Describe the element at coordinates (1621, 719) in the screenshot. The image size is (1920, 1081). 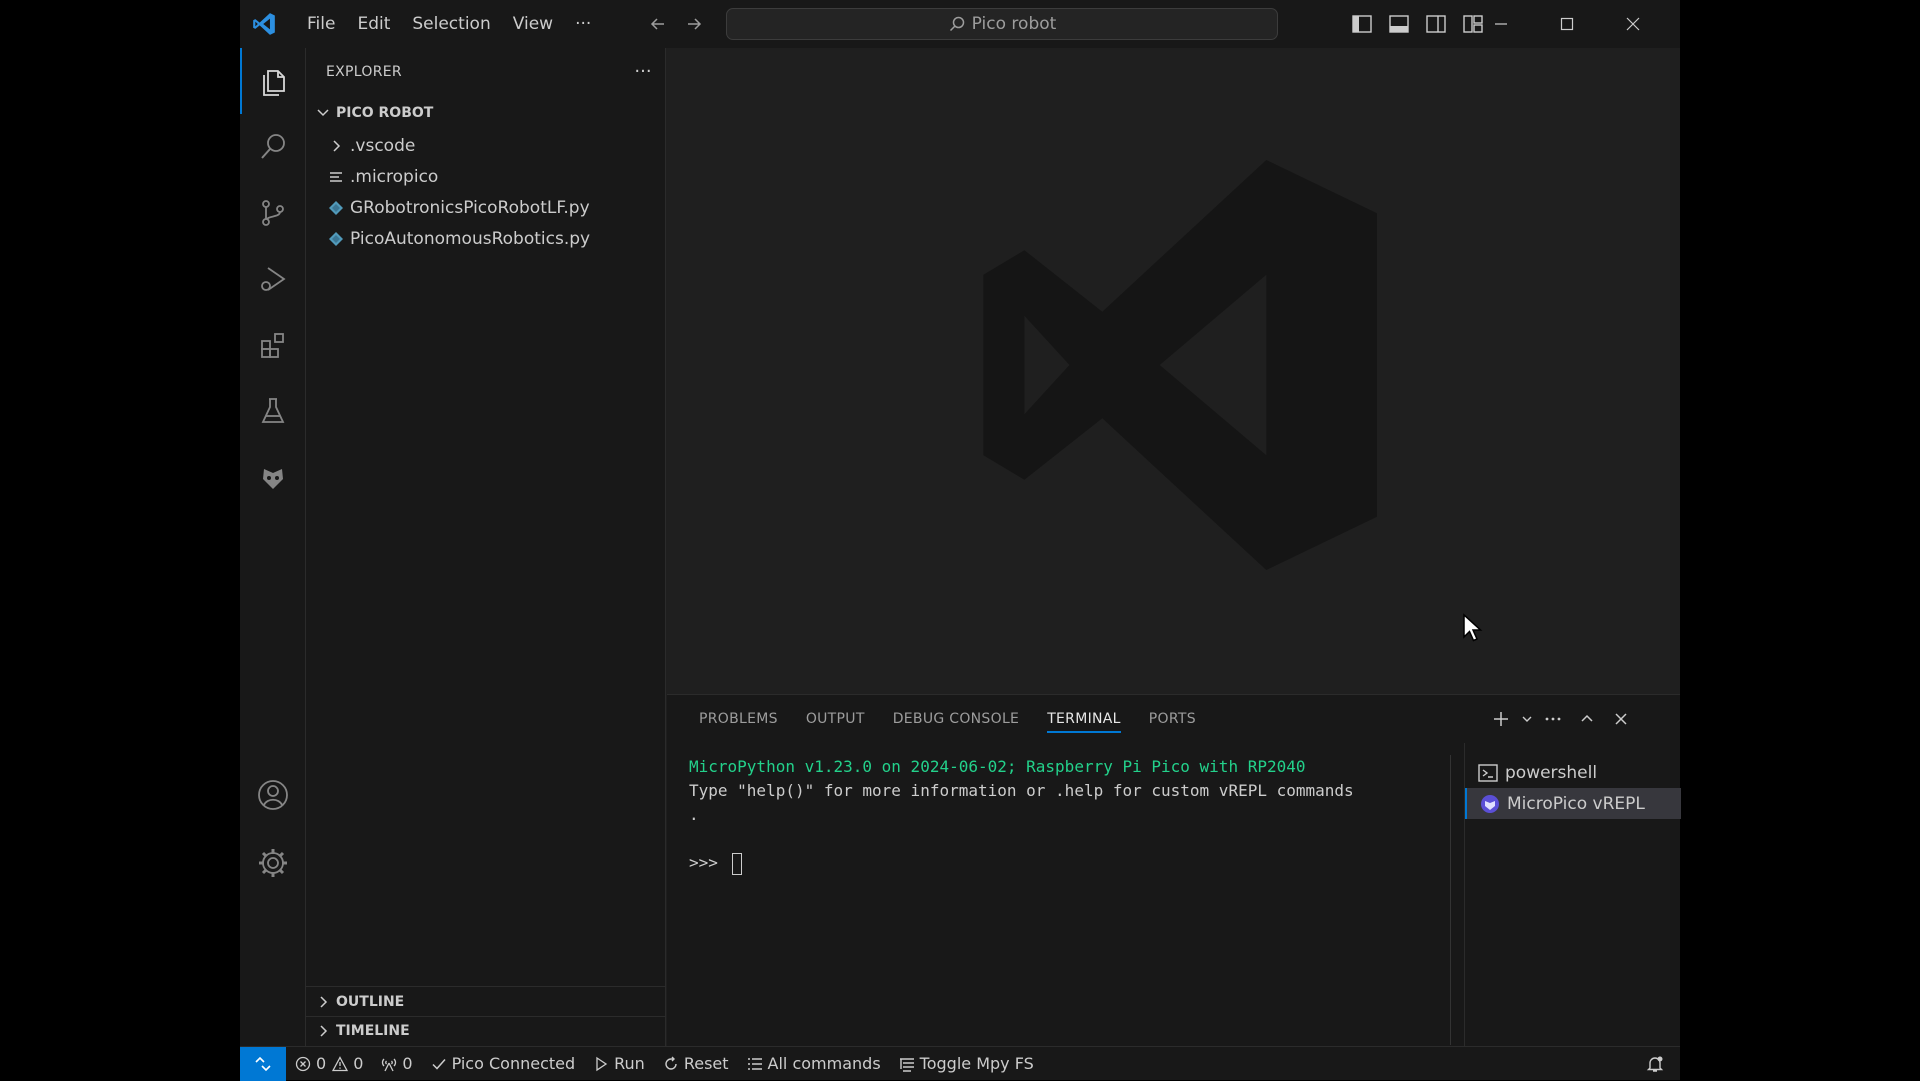
I see `close-panel-button` at that location.